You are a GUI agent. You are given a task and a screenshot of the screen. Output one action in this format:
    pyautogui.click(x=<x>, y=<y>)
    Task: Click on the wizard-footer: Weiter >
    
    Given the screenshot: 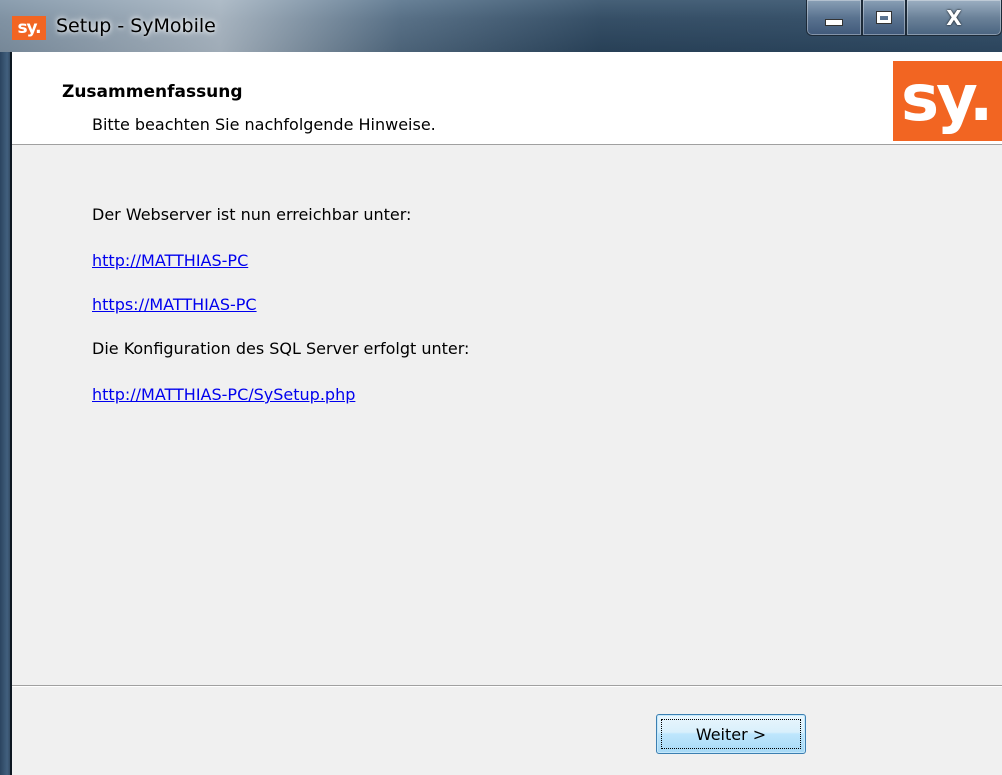 What is the action you would take?
    pyautogui.click(x=507, y=731)
    